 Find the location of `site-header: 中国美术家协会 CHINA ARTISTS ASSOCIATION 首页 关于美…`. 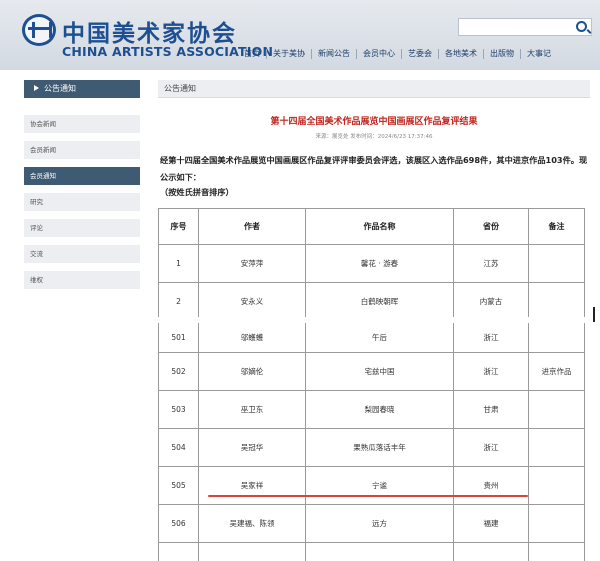

site-header: 中国美术家协会 CHINA ARTISTS ASSOCIATION 首页 关于美… is located at coordinates (300, 35).